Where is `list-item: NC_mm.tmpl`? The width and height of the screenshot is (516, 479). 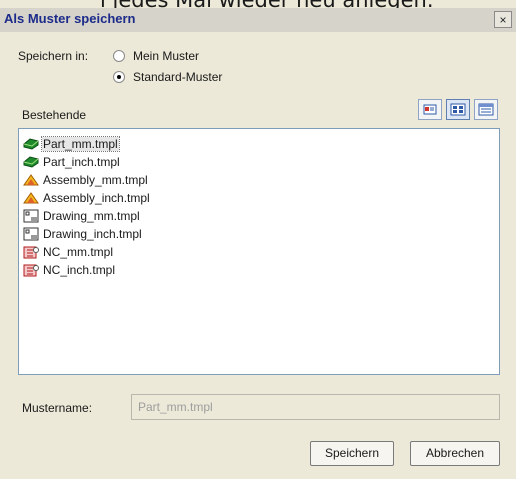
list-item: NC_mm.tmpl is located at coordinates (68, 252).